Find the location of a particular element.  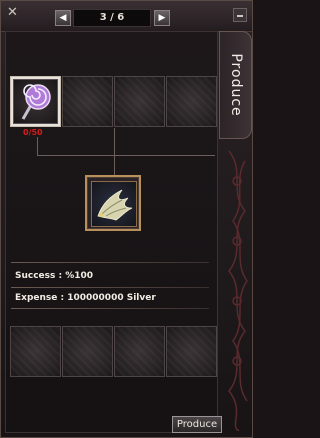

page-indicator: 3 / 6 is located at coordinates (112, 18).